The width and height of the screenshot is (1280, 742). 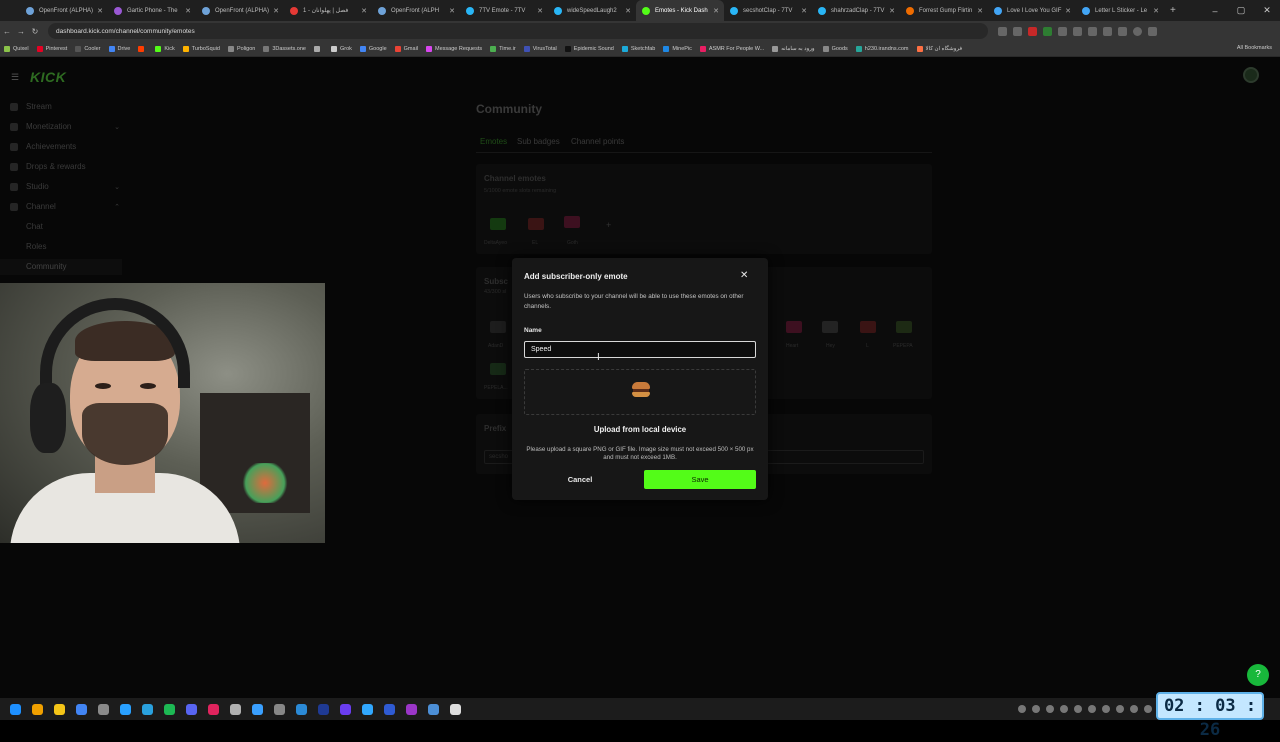 What do you see at coordinates (65, 206) in the screenshot?
I see `sidebar-item-channel: Channel ⌃` at bounding box center [65, 206].